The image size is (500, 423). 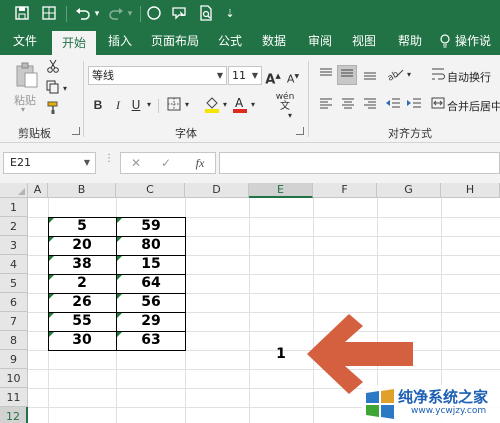 What do you see at coordinates (347, 75) in the screenshot?
I see `align-middle-icon` at bounding box center [347, 75].